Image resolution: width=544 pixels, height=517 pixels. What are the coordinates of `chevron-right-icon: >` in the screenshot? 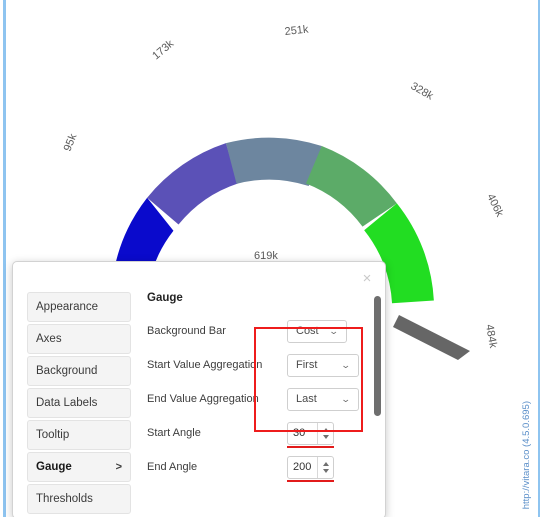 It's located at (118, 467).